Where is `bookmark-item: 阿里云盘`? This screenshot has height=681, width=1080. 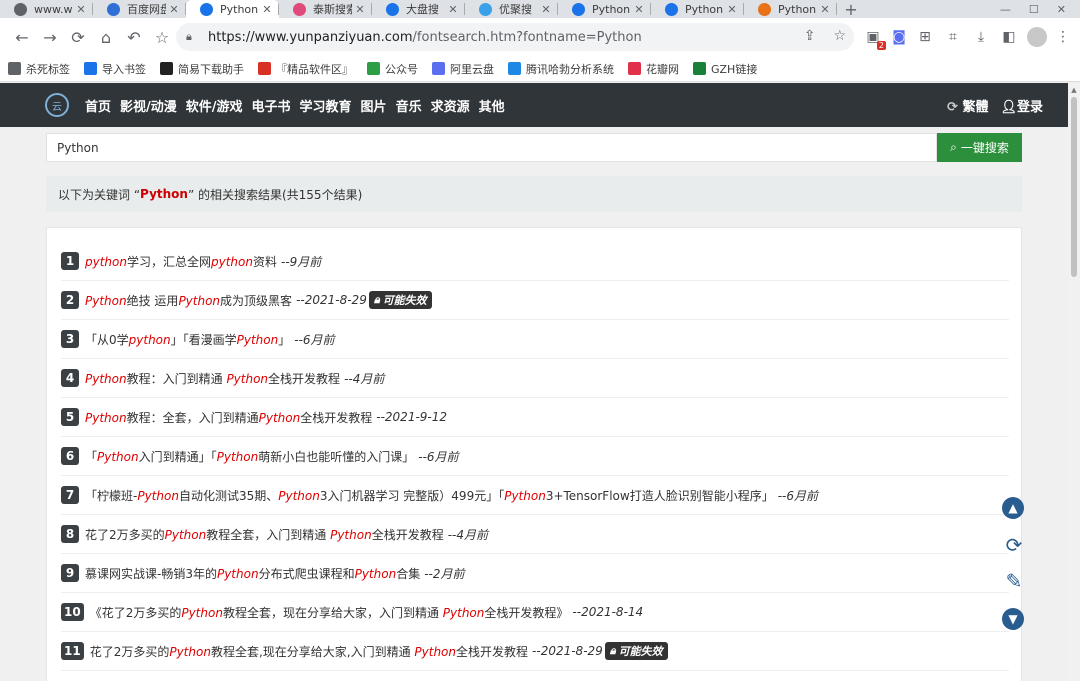
bookmark-item: 阿里云盘 is located at coordinates (463, 69).